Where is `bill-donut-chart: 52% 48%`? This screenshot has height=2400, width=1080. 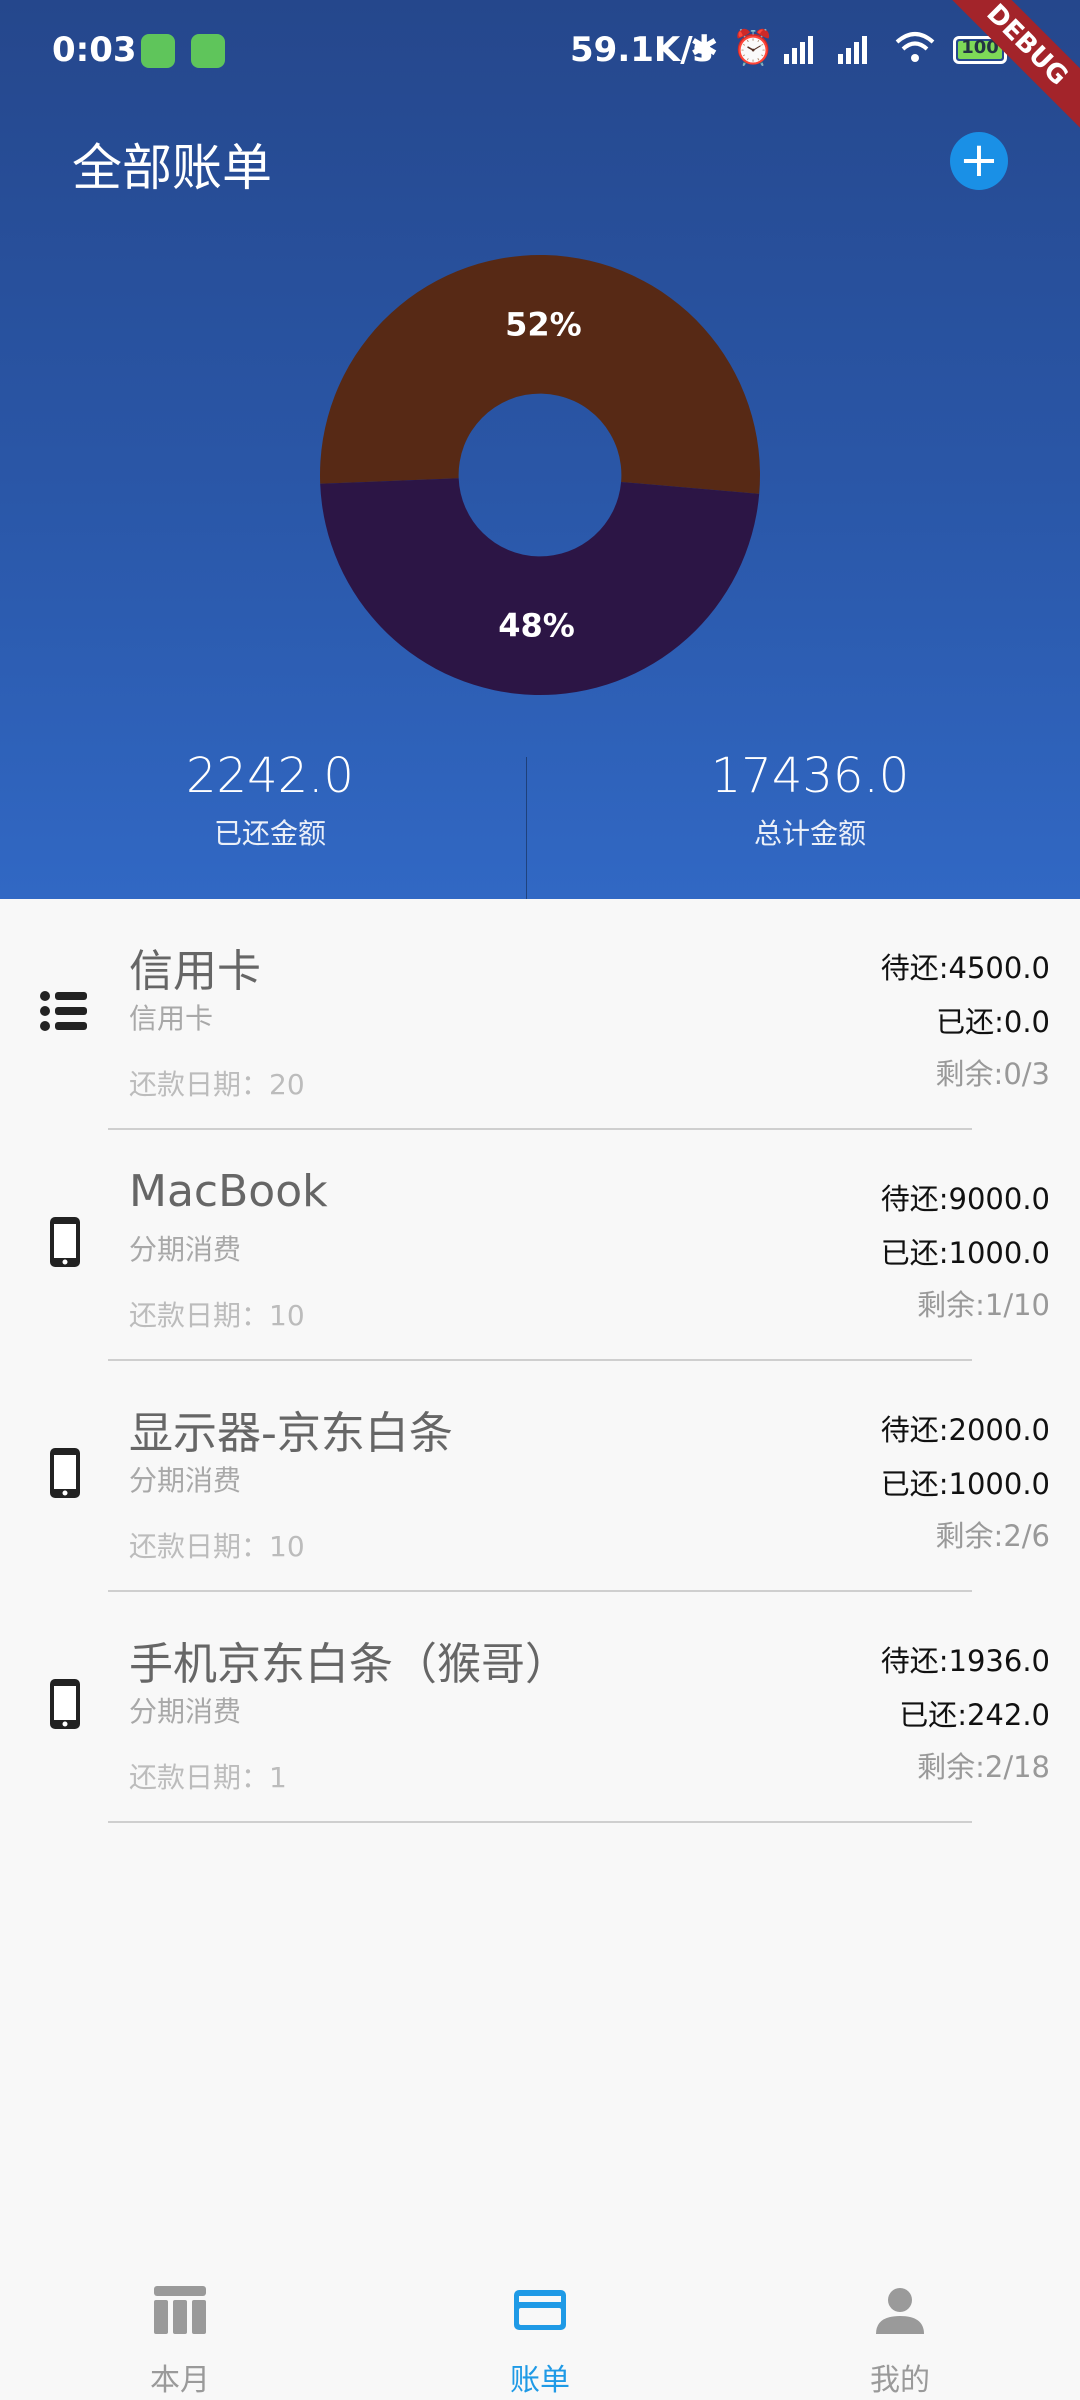 bill-donut-chart: 52% 48% is located at coordinates (540, 475).